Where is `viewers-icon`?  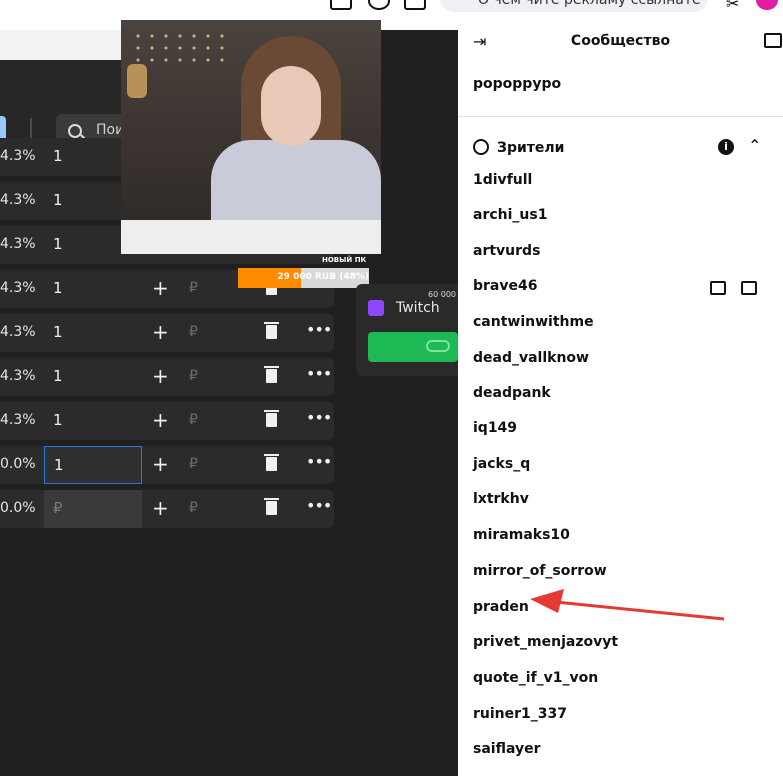
viewers-icon is located at coordinates (481, 147).